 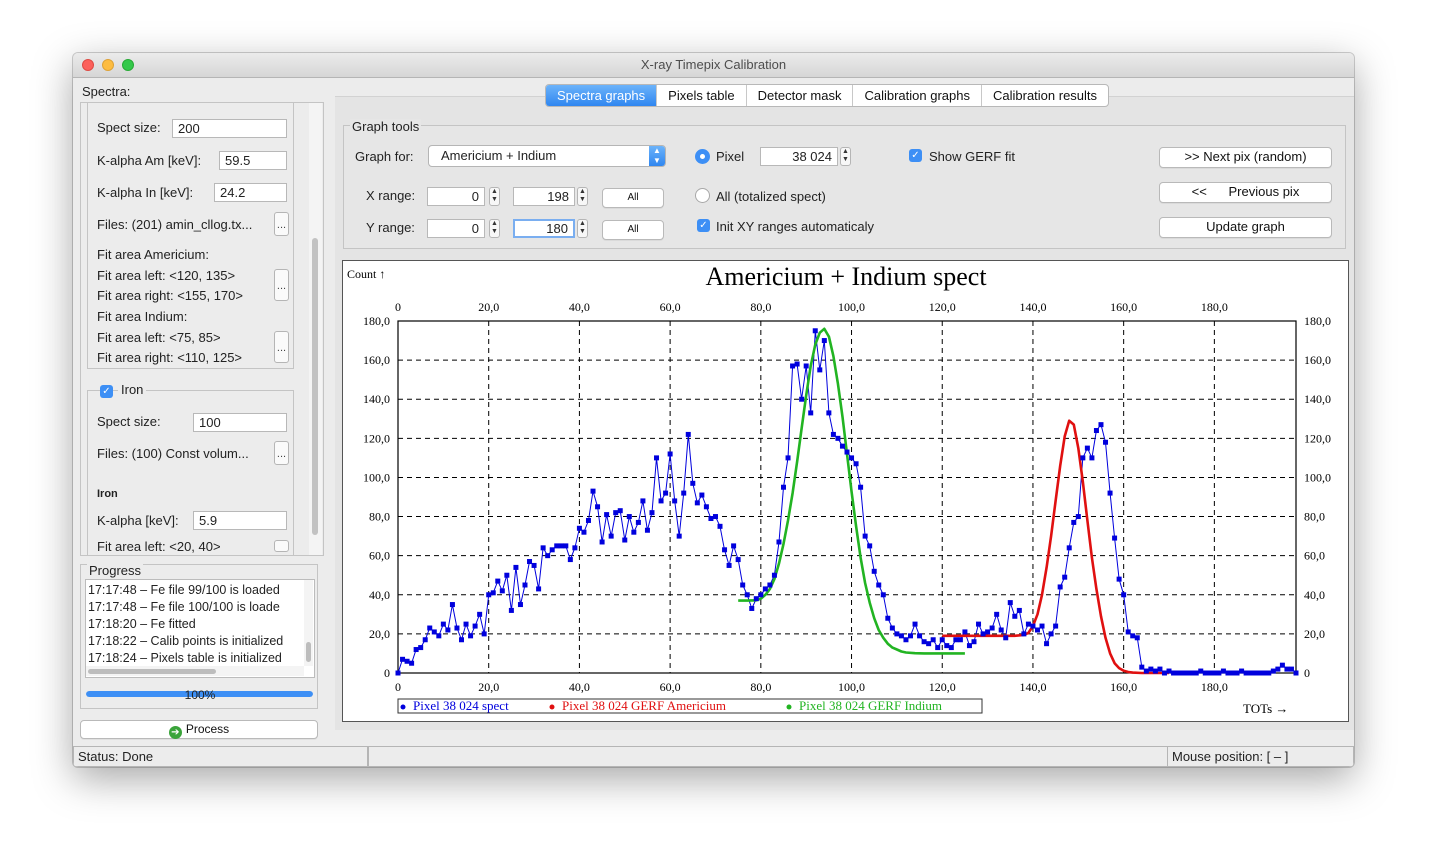 I want to click on k-alpha-in-label: K-alpha In [keV]:, so click(x=145, y=192).